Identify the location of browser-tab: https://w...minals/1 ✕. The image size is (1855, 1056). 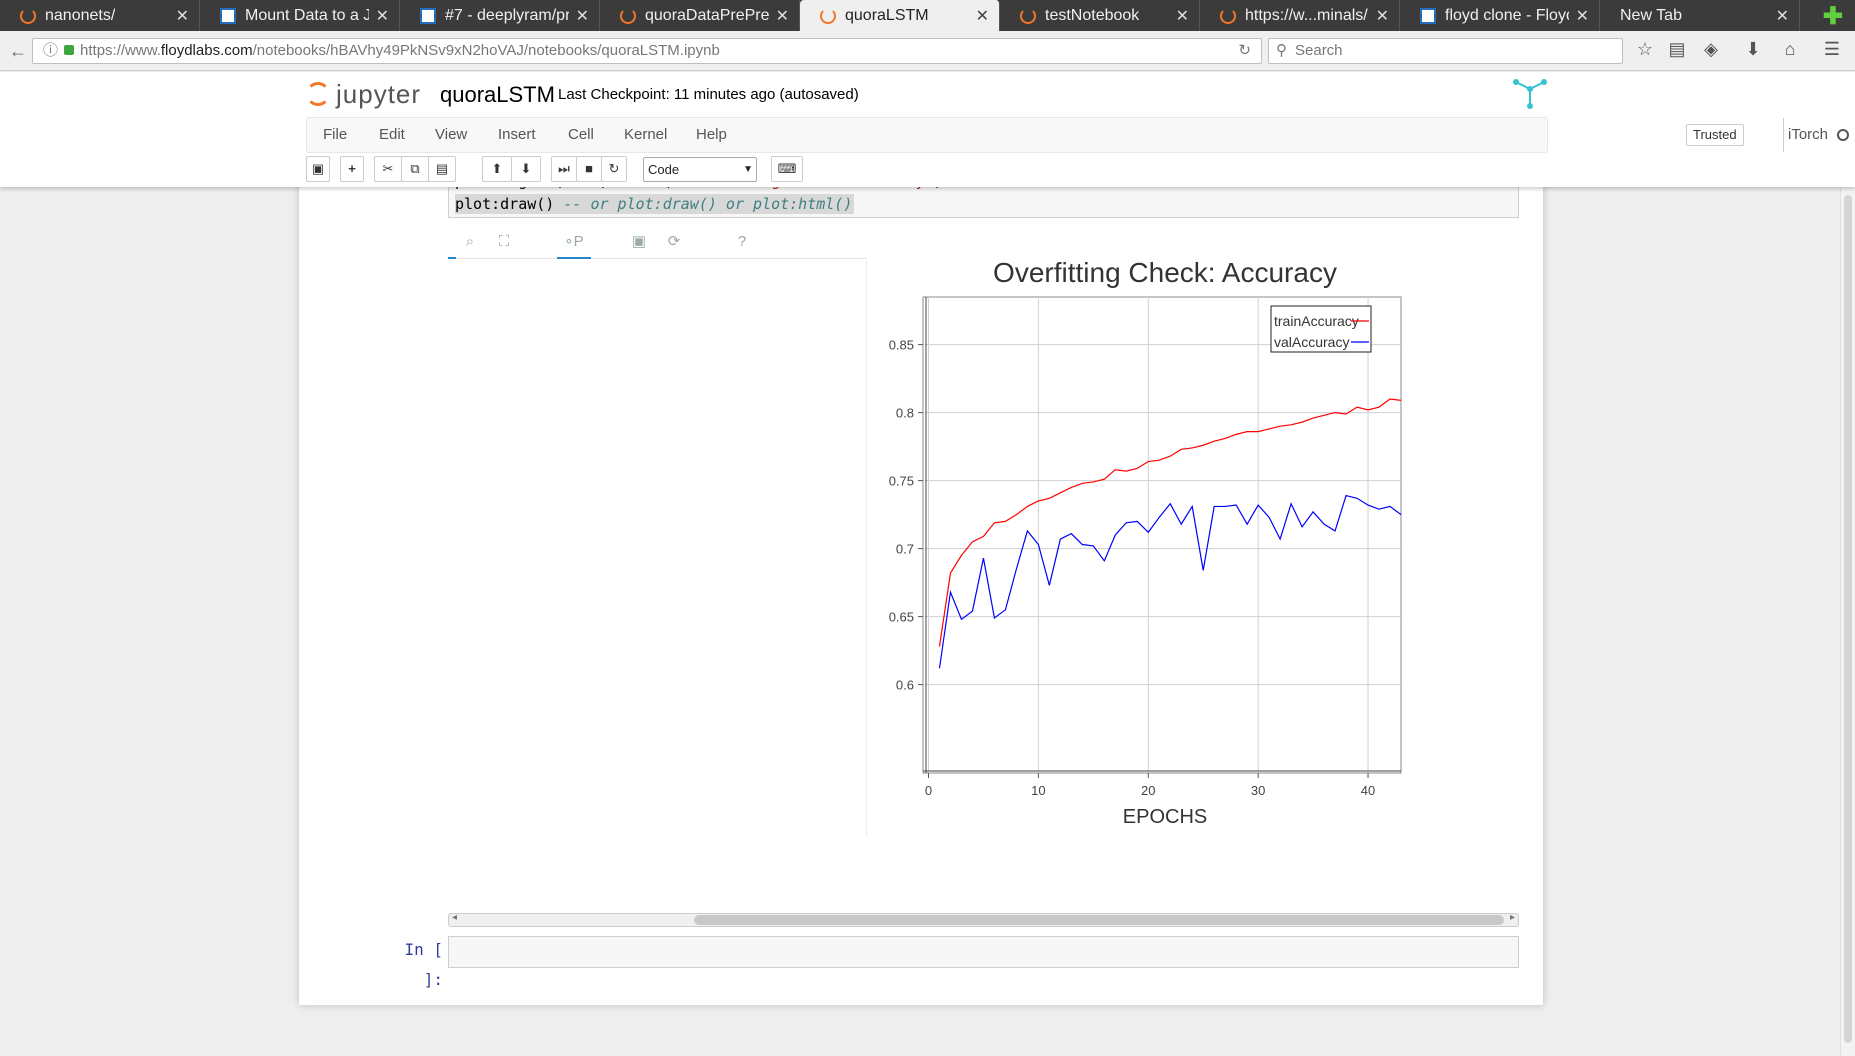
(1300, 15).